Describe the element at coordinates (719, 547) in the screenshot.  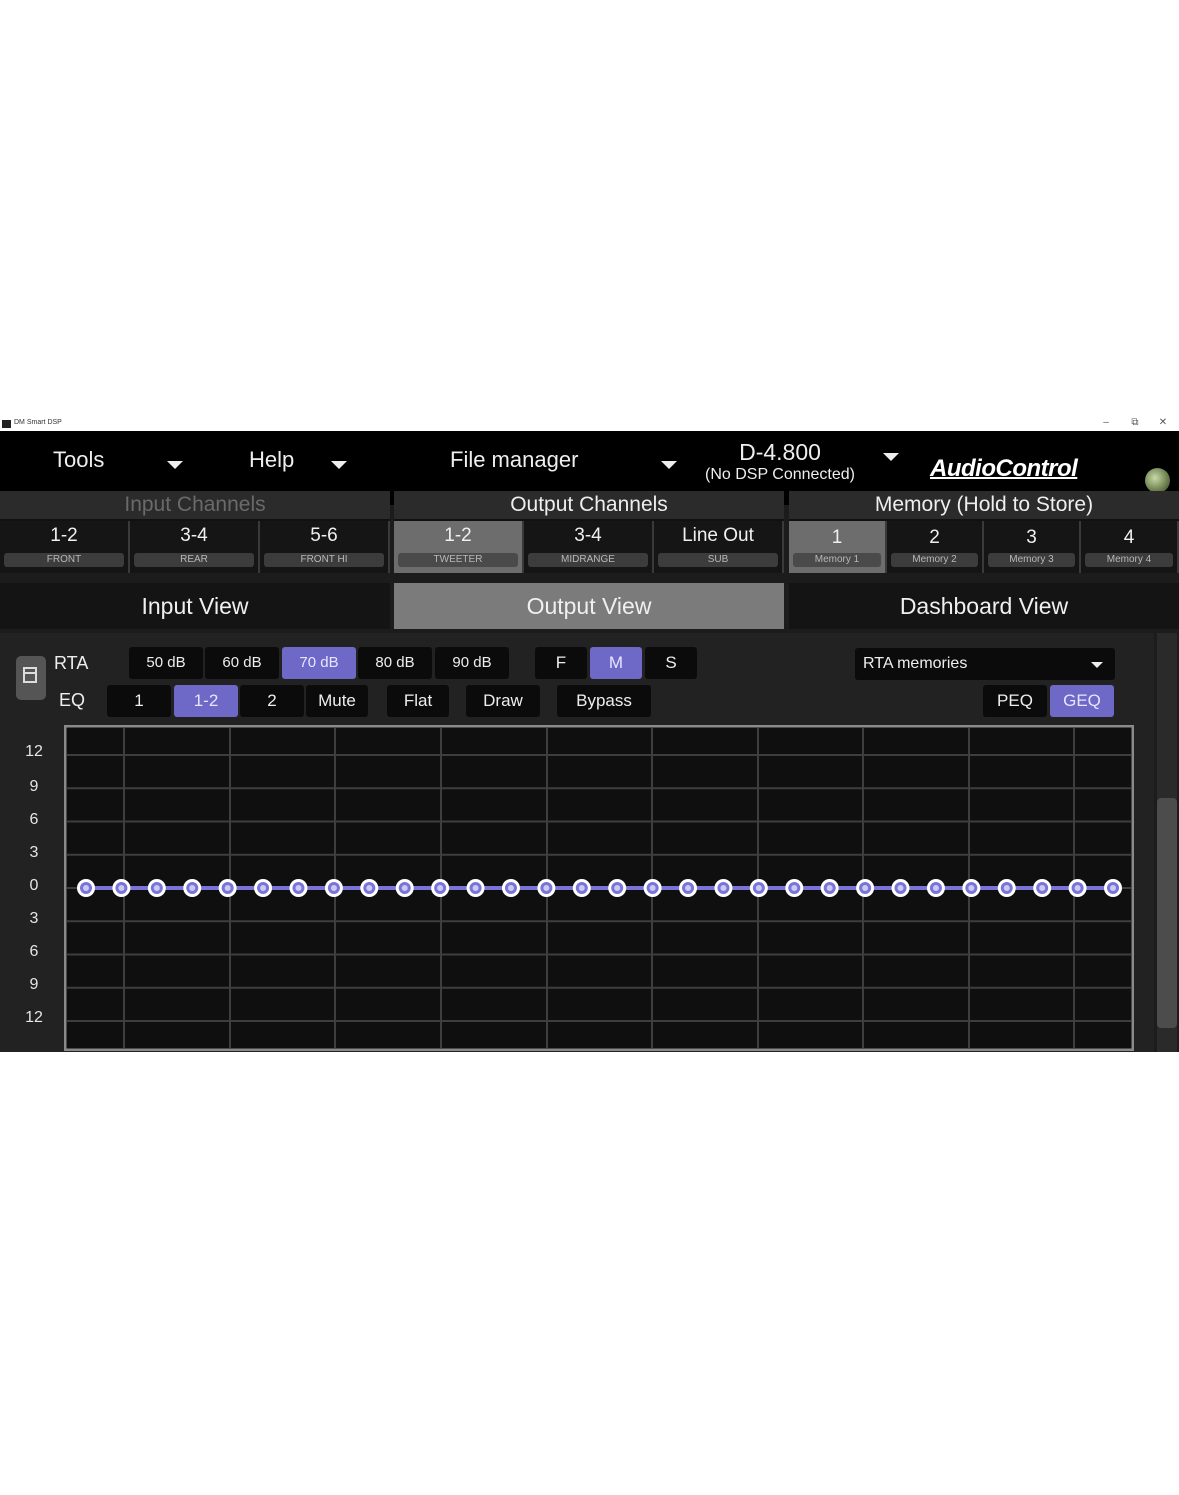
I see `output-channel-line-out: Line Out SUB` at that location.